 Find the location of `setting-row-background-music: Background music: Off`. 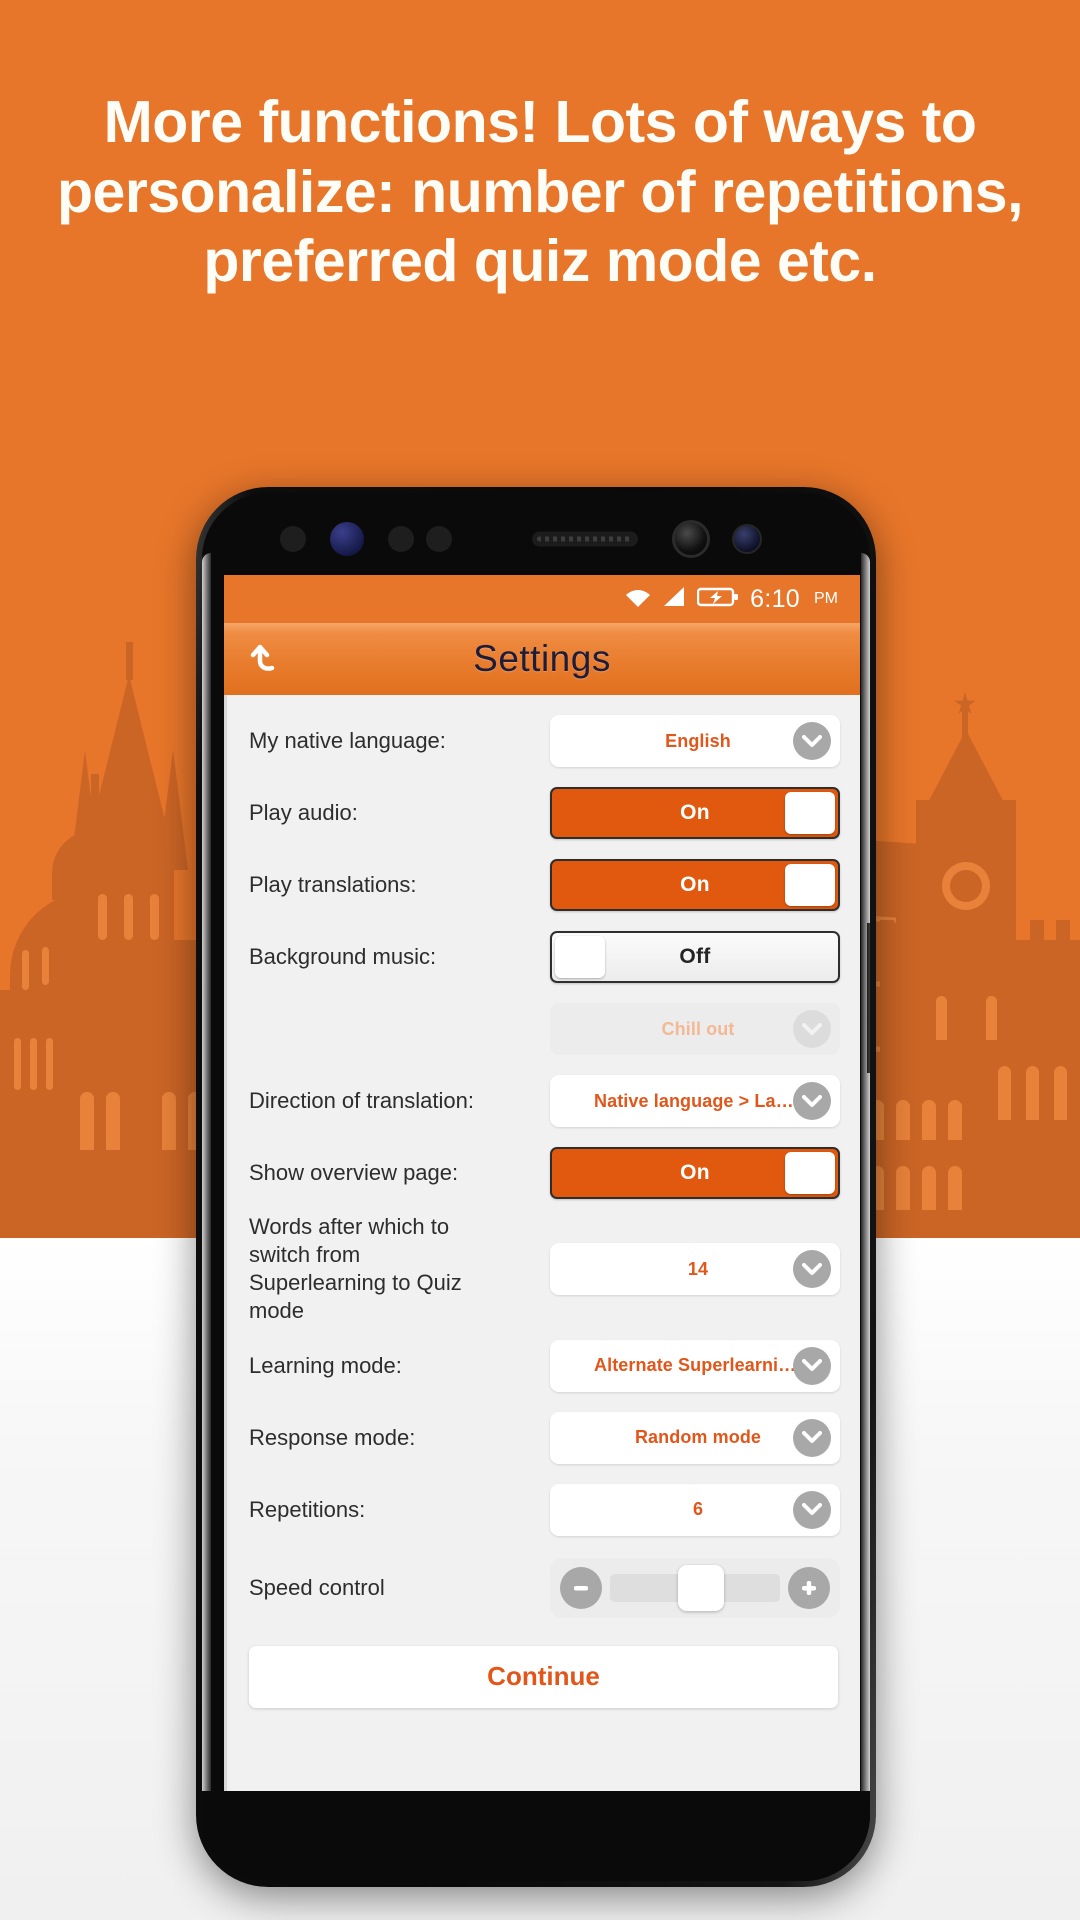

setting-row-background-music: Background music: Off is located at coordinates (543, 957).